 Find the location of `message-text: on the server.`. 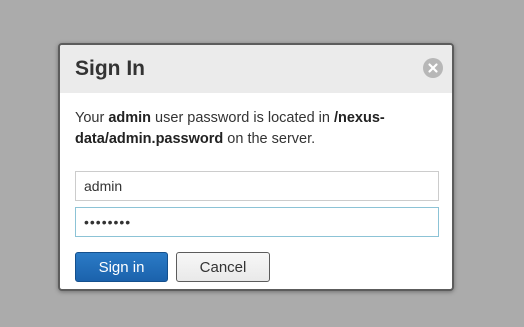

message-text: on the server. is located at coordinates (269, 139).